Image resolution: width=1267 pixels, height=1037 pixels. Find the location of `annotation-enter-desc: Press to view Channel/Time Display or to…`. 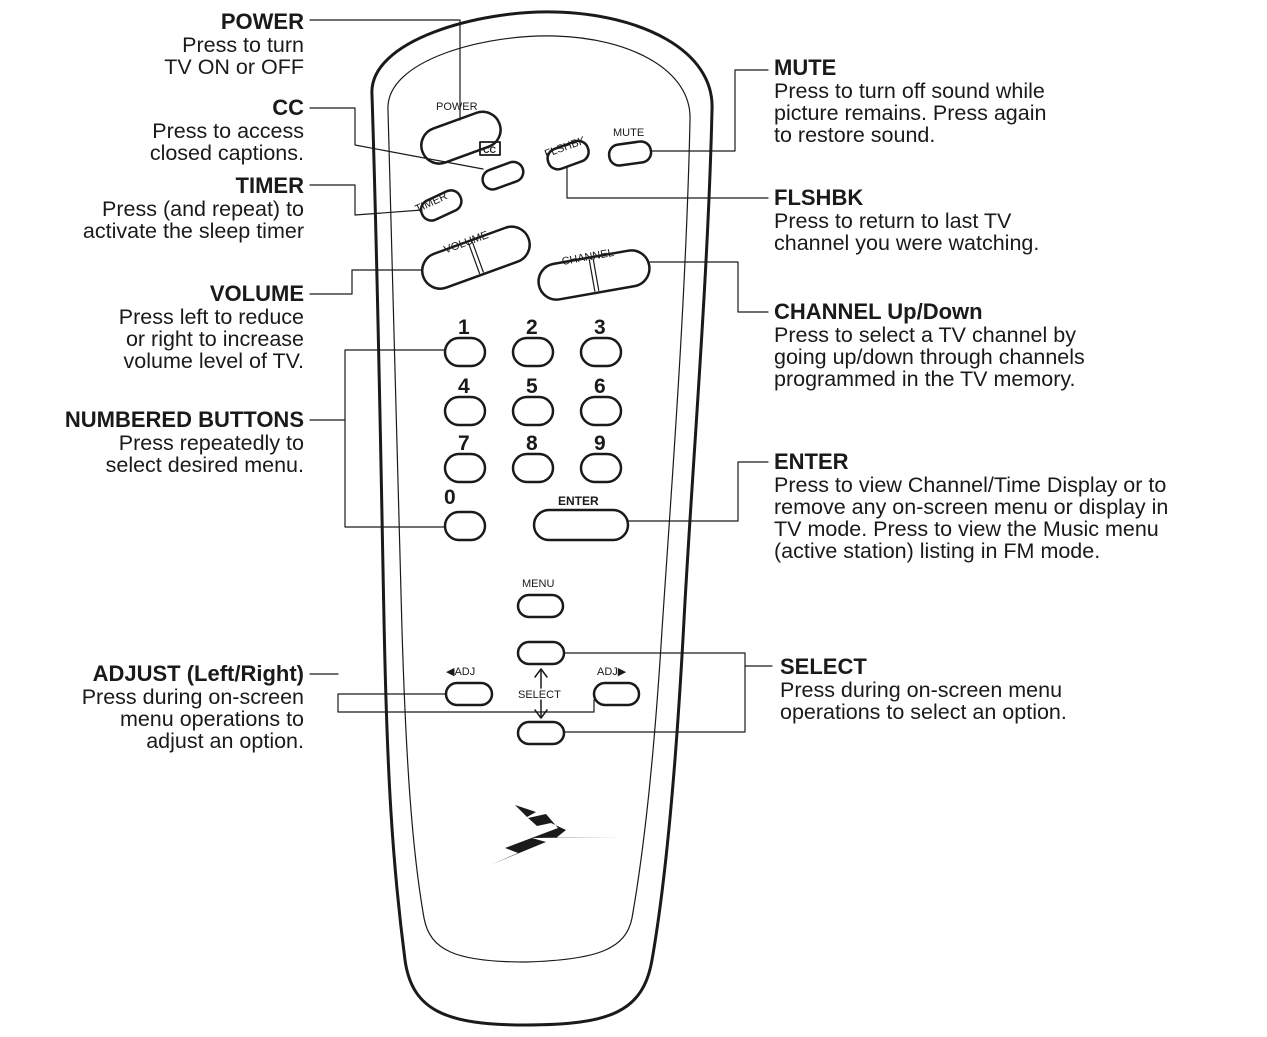

annotation-enter-desc: Press to view Channel/Time Display or to… is located at coordinates (971, 518).